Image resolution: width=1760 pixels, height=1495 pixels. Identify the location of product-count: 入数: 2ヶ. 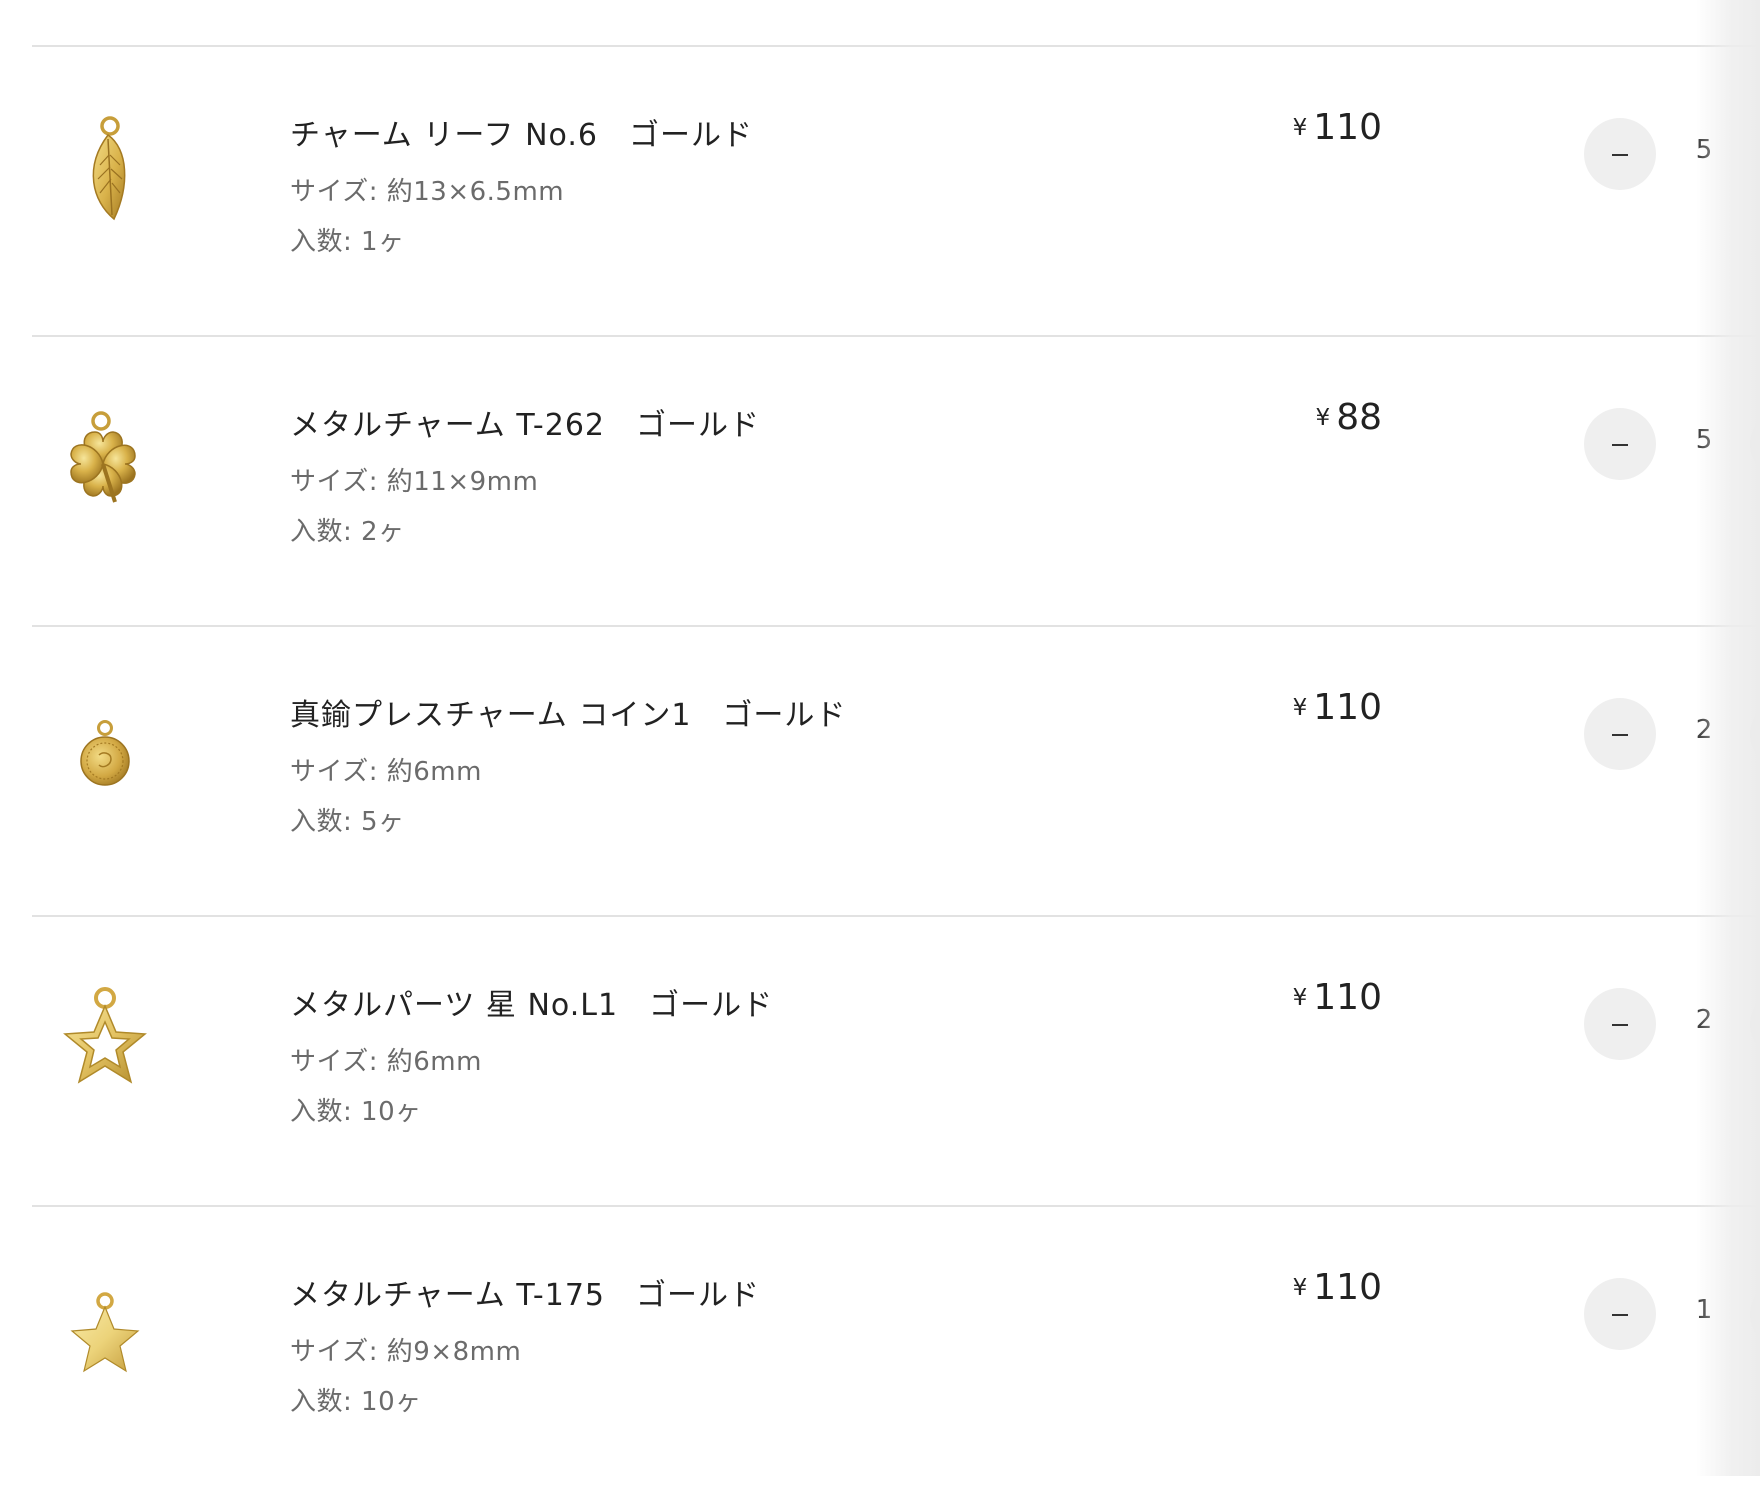
(347, 532).